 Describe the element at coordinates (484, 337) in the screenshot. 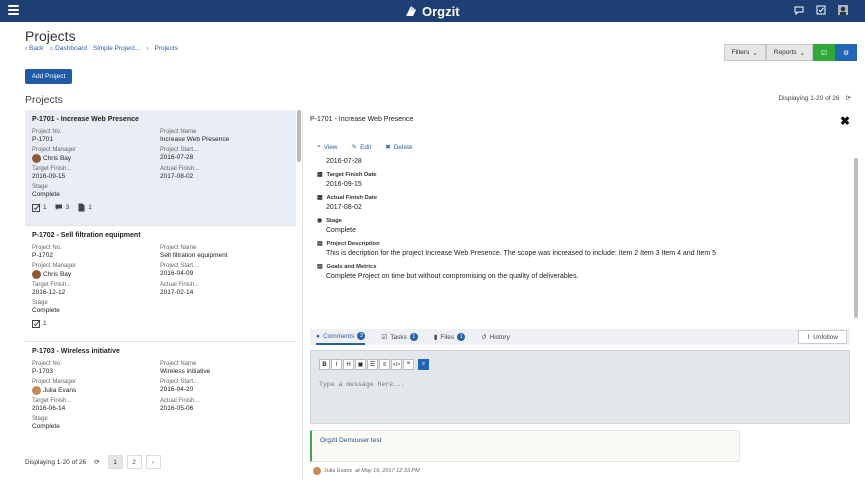

I see `history-icon: ↺` at that location.